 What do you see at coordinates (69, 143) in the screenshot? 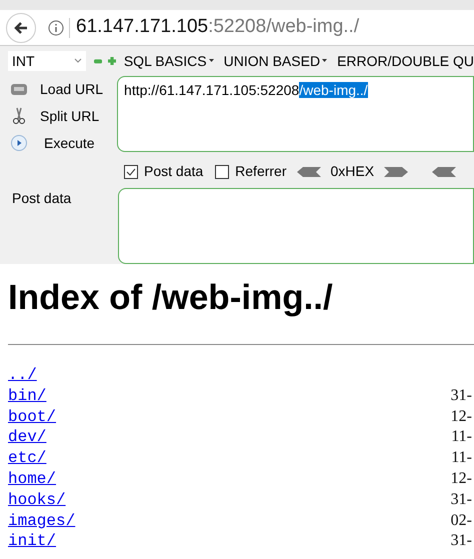
I see `action-button: Execute` at bounding box center [69, 143].